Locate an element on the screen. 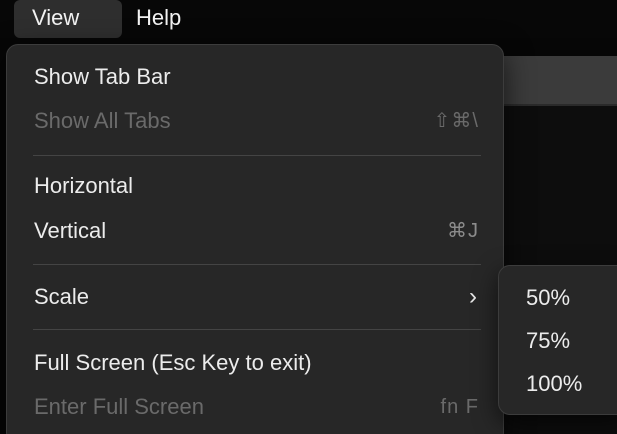 The image size is (617, 434). scale-submenu: 50% 75% 100% is located at coordinates (557, 340).